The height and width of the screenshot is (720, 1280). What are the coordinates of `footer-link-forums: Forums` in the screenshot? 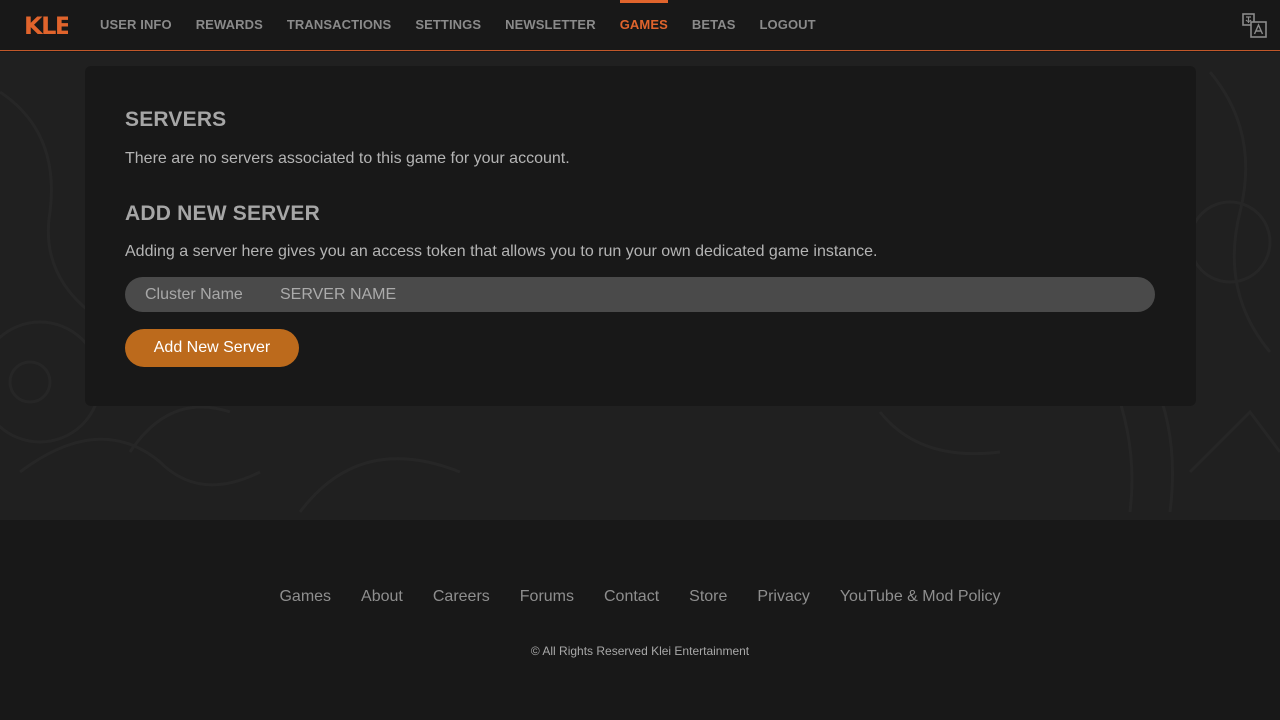 It's located at (547, 597).